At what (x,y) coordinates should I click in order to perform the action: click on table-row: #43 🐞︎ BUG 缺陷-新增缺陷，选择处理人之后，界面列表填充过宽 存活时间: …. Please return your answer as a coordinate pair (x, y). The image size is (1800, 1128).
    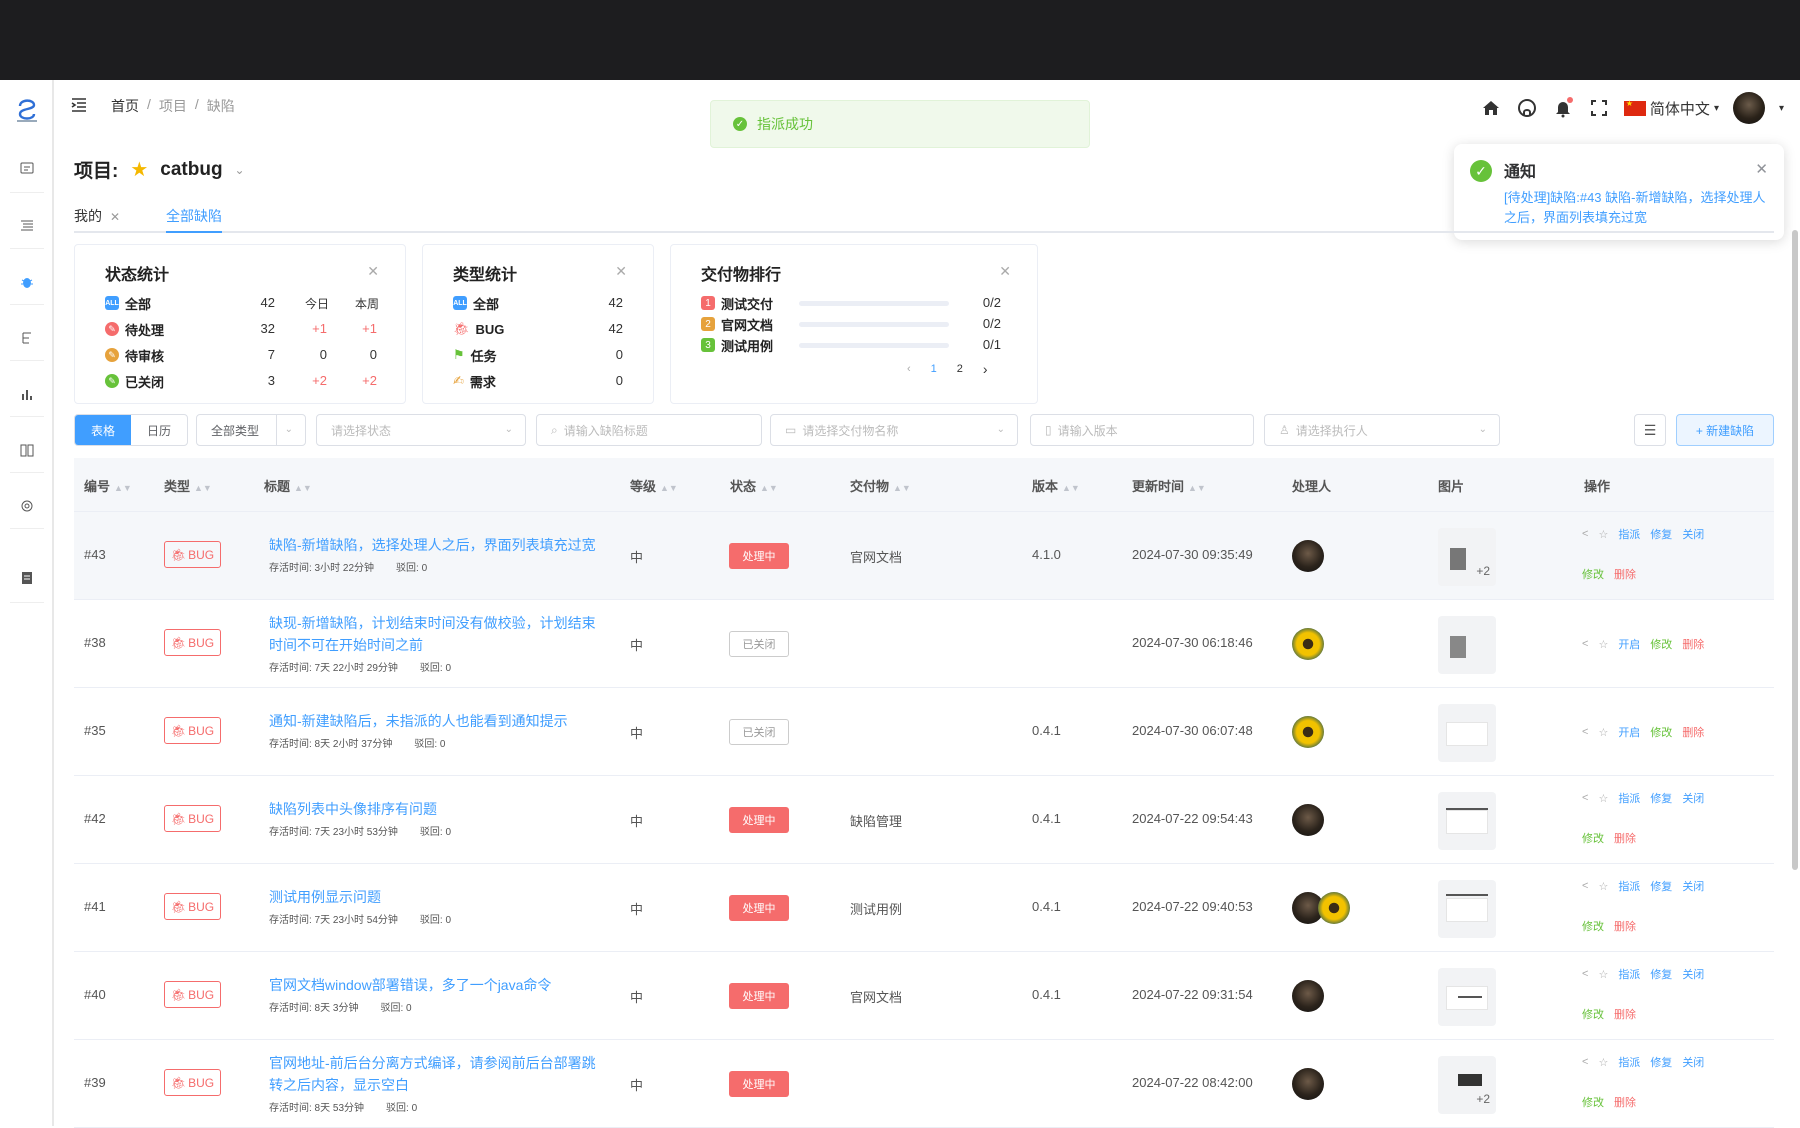
    Looking at the image, I should click on (924, 556).